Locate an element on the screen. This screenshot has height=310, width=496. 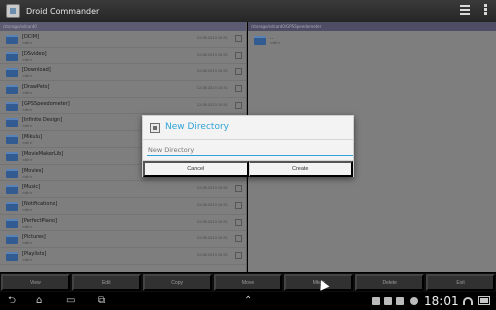
app-title: Droid Commander is located at coordinates (63, 11).